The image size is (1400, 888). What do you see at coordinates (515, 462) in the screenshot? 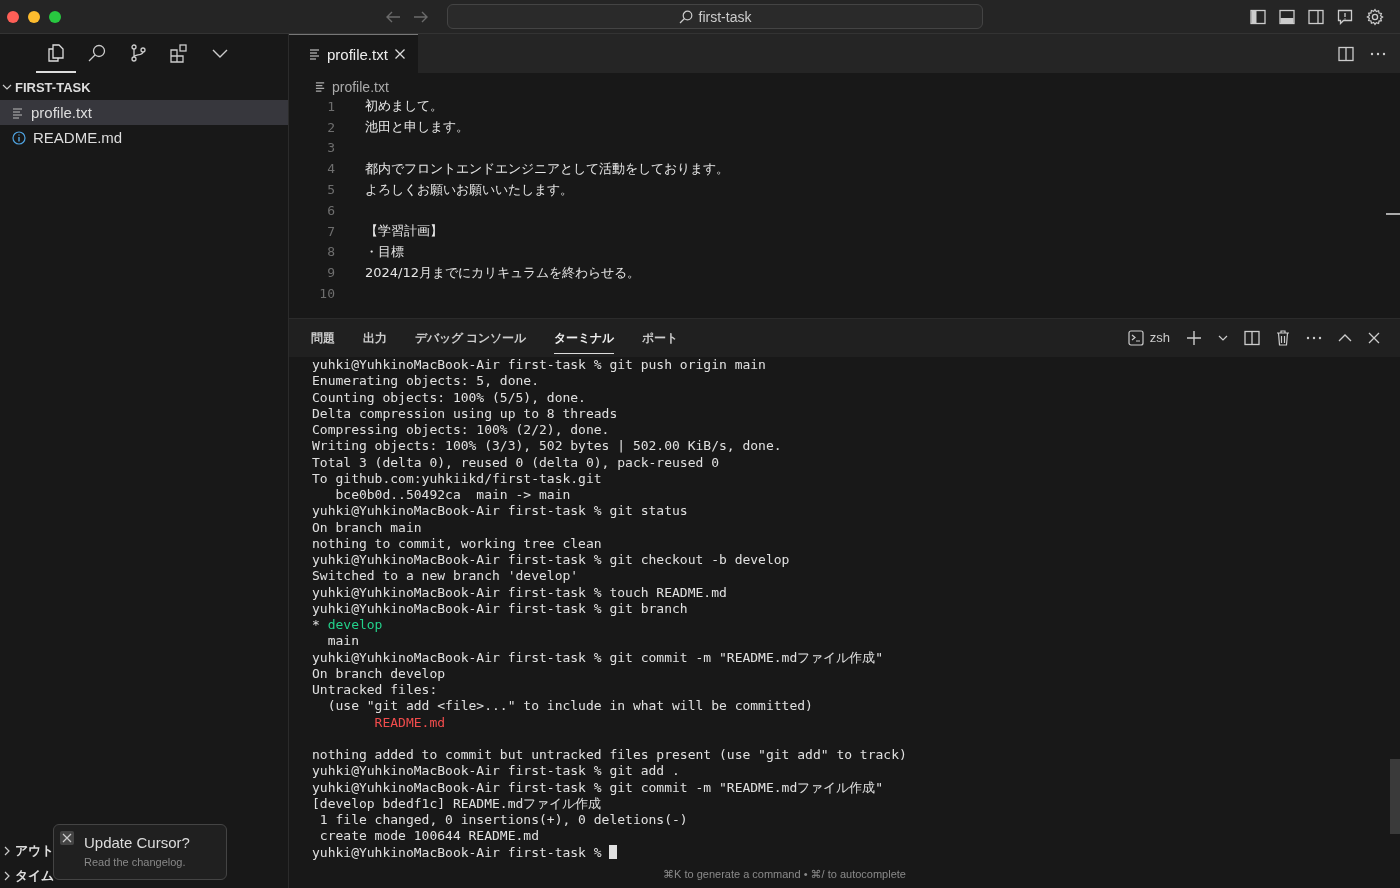
I see `terminal-line: Total 3 (delta 0), reused 0 (delta 0), pack-reused 0` at bounding box center [515, 462].